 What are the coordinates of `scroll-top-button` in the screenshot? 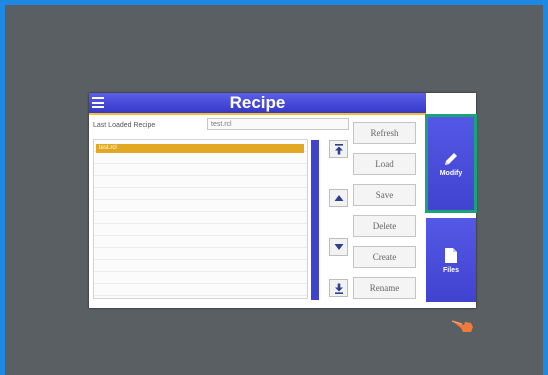 It's located at (338, 149).